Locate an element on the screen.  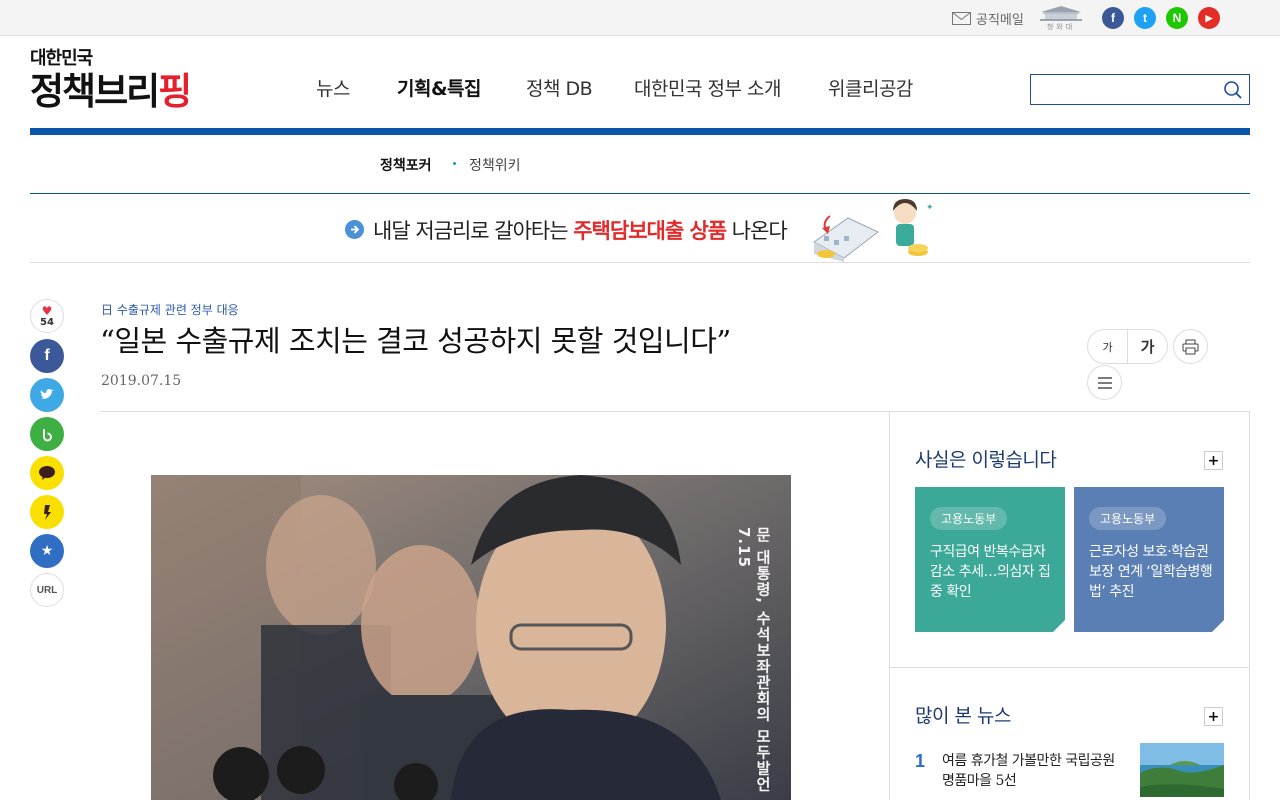
print-button is located at coordinates (1190, 346).